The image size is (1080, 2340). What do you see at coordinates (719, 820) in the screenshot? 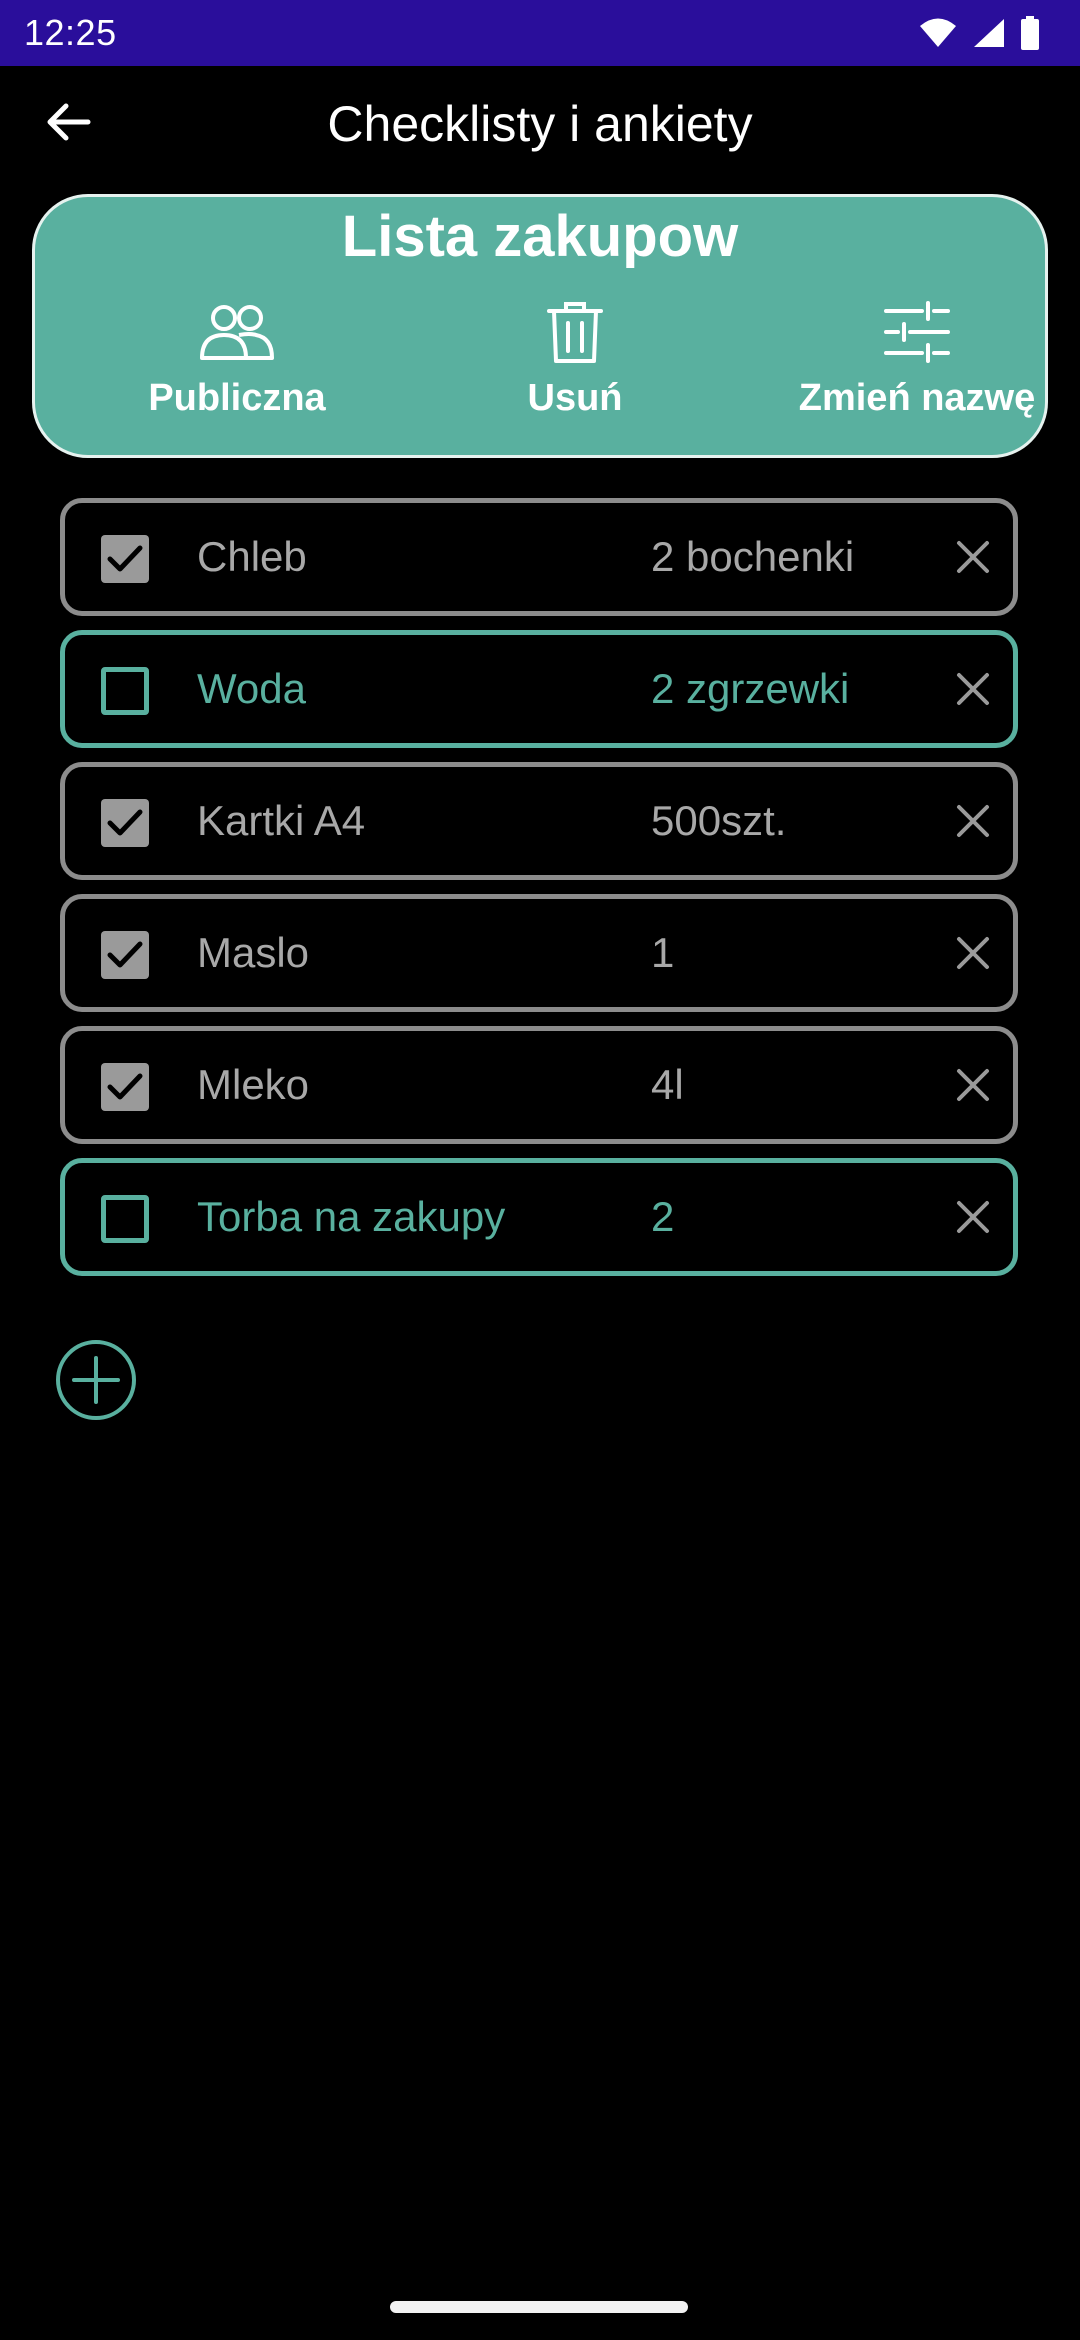
I see `item-quantity: 500szt.` at bounding box center [719, 820].